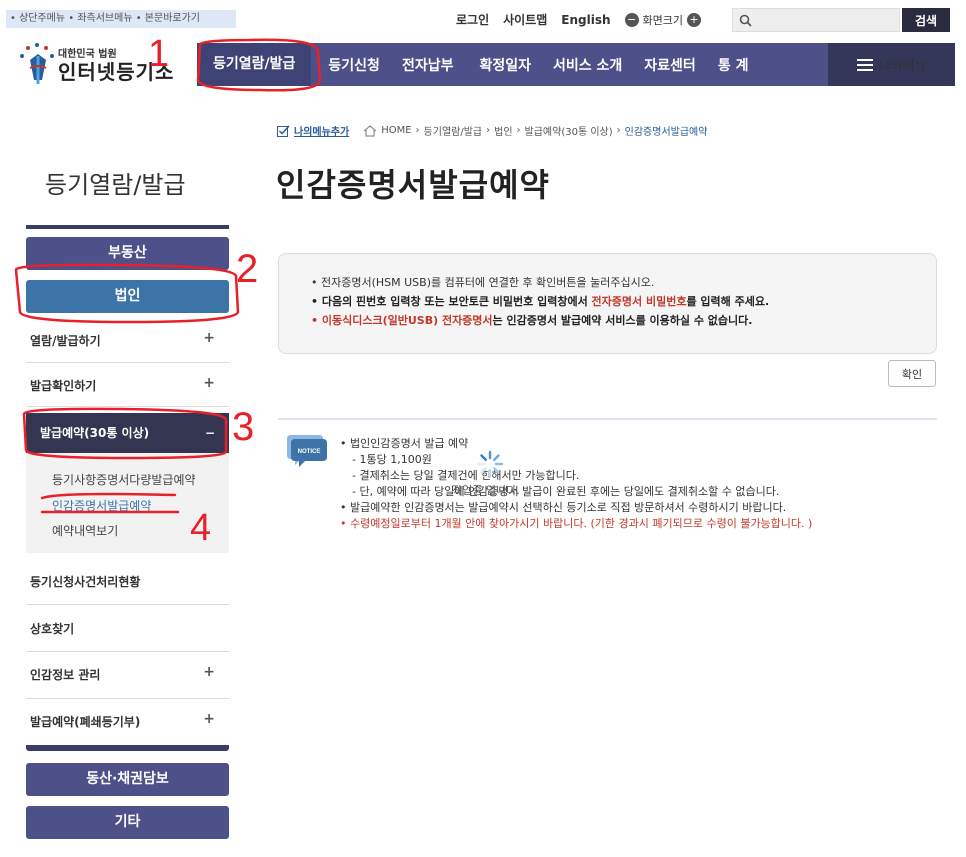 The image size is (966, 857). What do you see at coordinates (127, 296) in the screenshot?
I see `category-corporation: 법인` at bounding box center [127, 296].